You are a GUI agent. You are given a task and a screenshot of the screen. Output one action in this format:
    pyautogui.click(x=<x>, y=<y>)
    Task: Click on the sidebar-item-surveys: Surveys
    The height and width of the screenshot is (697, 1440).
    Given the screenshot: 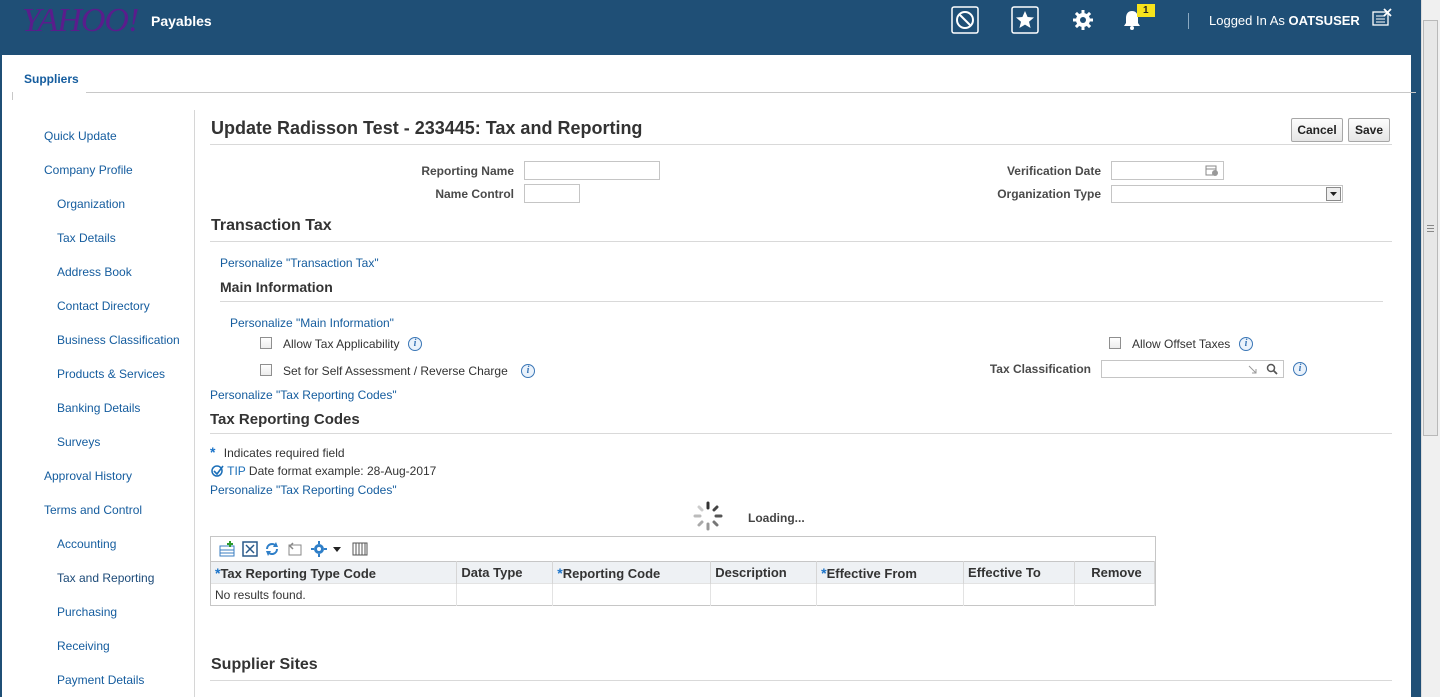 What is the action you would take?
    pyautogui.click(x=78, y=442)
    